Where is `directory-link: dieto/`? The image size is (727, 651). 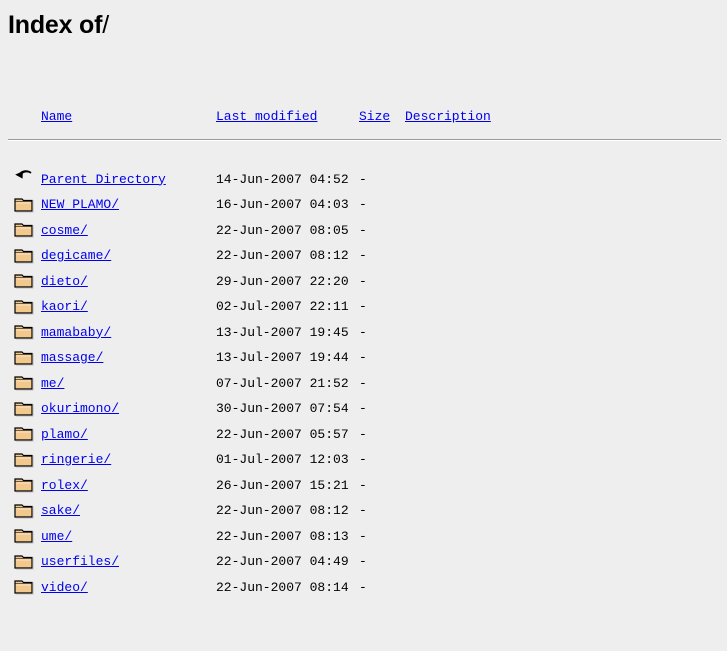 directory-link: dieto/ is located at coordinates (64, 281).